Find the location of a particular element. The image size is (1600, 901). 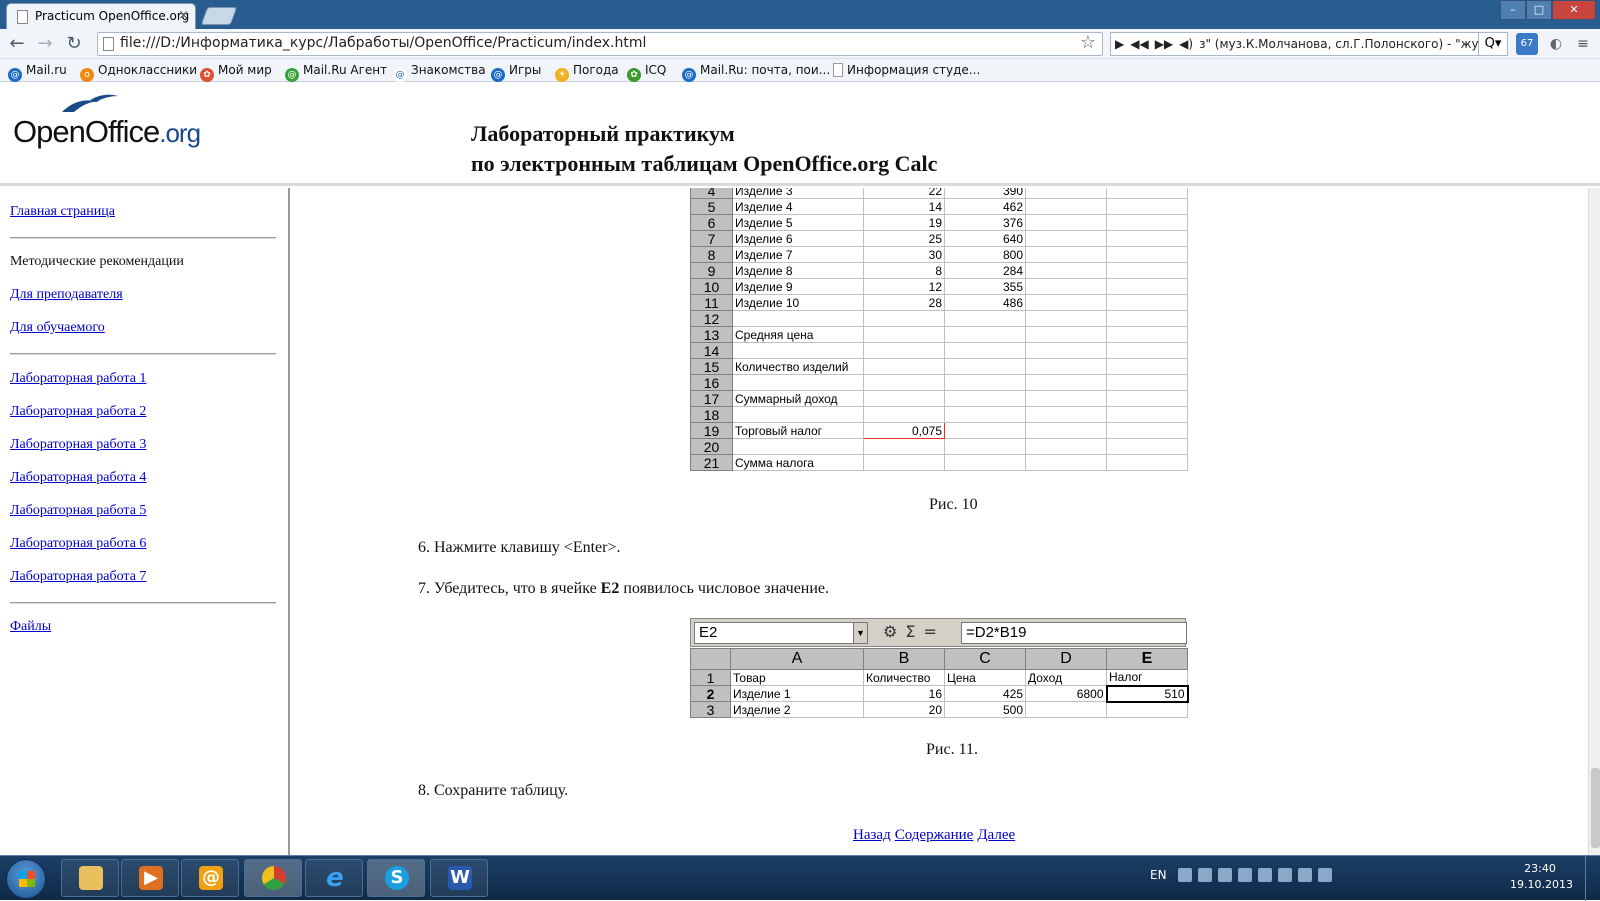

sidebar-item-teacher: Для преподавателя is located at coordinates (66, 295).